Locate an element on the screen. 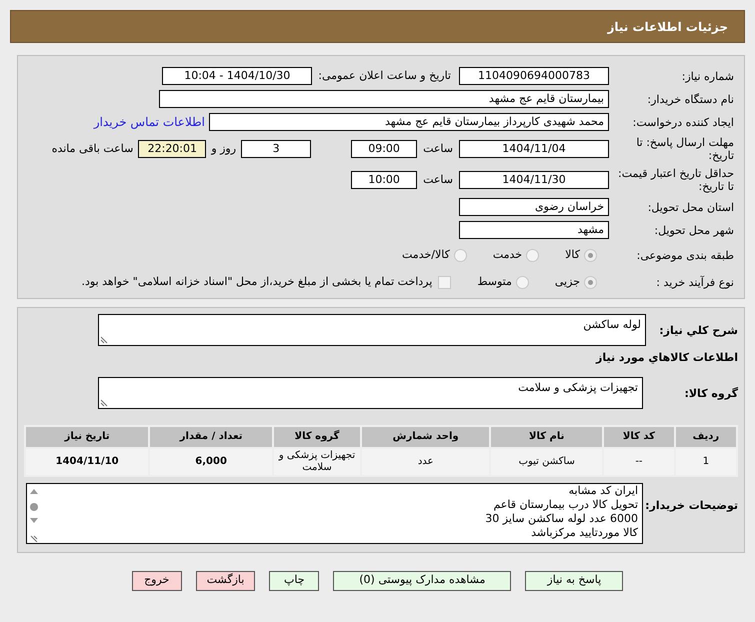 This screenshot has height=622, width=755. column-header: تاریخ نیاز is located at coordinates (87, 437).